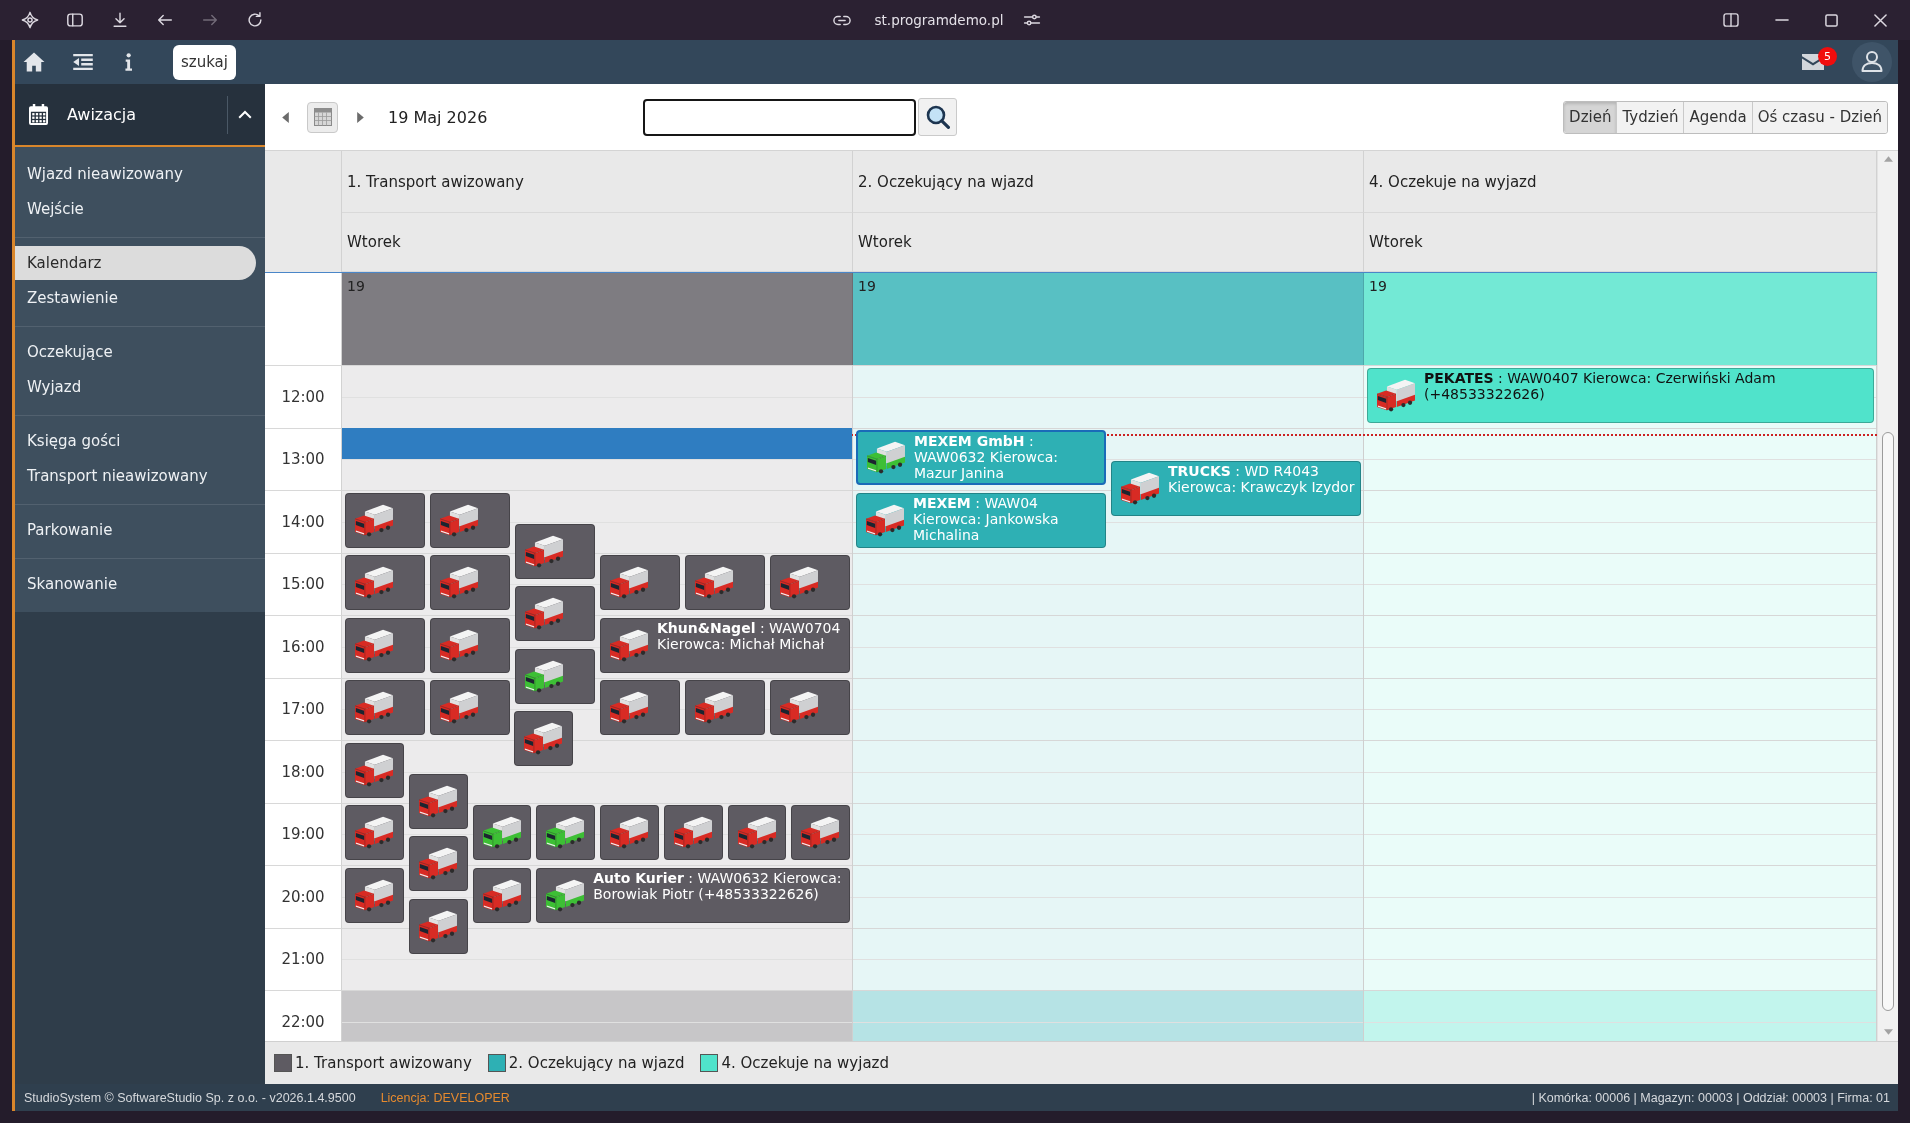 Image resolution: width=1910 pixels, height=1123 pixels. I want to click on search-field, so click(779, 117).